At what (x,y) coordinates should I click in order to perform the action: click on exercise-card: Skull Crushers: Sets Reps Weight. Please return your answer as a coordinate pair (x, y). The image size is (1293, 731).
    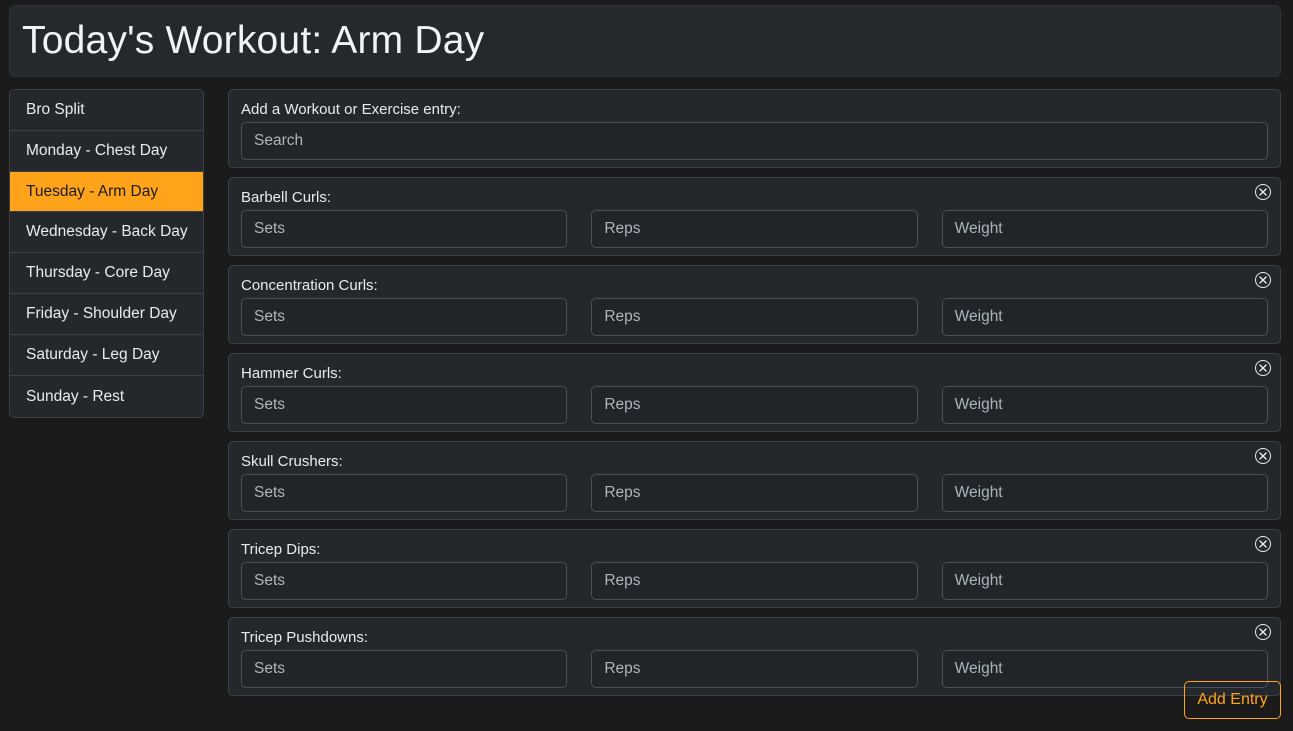
    Looking at the image, I should click on (754, 480).